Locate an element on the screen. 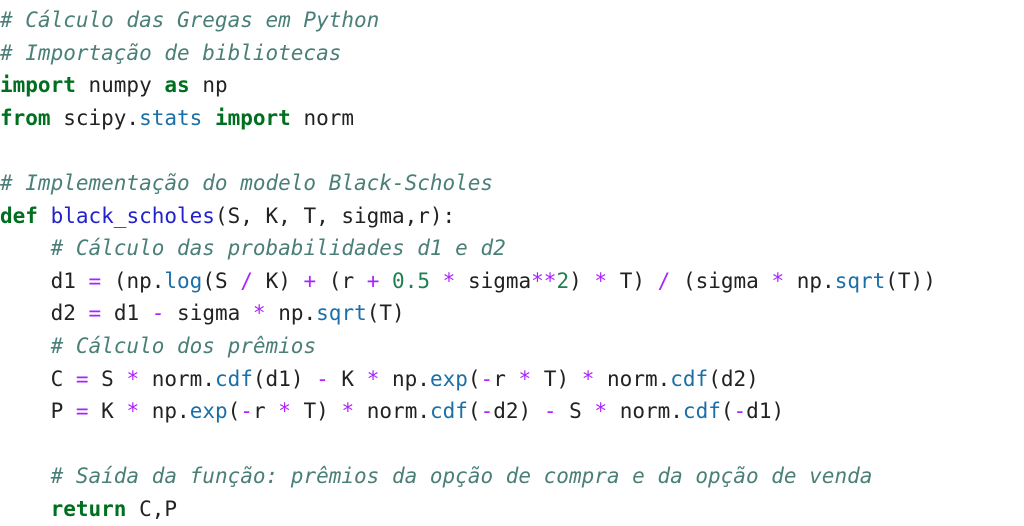  code-line: d2 = d1 - sigma * np.sqrt(T) is located at coordinates (512, 313).